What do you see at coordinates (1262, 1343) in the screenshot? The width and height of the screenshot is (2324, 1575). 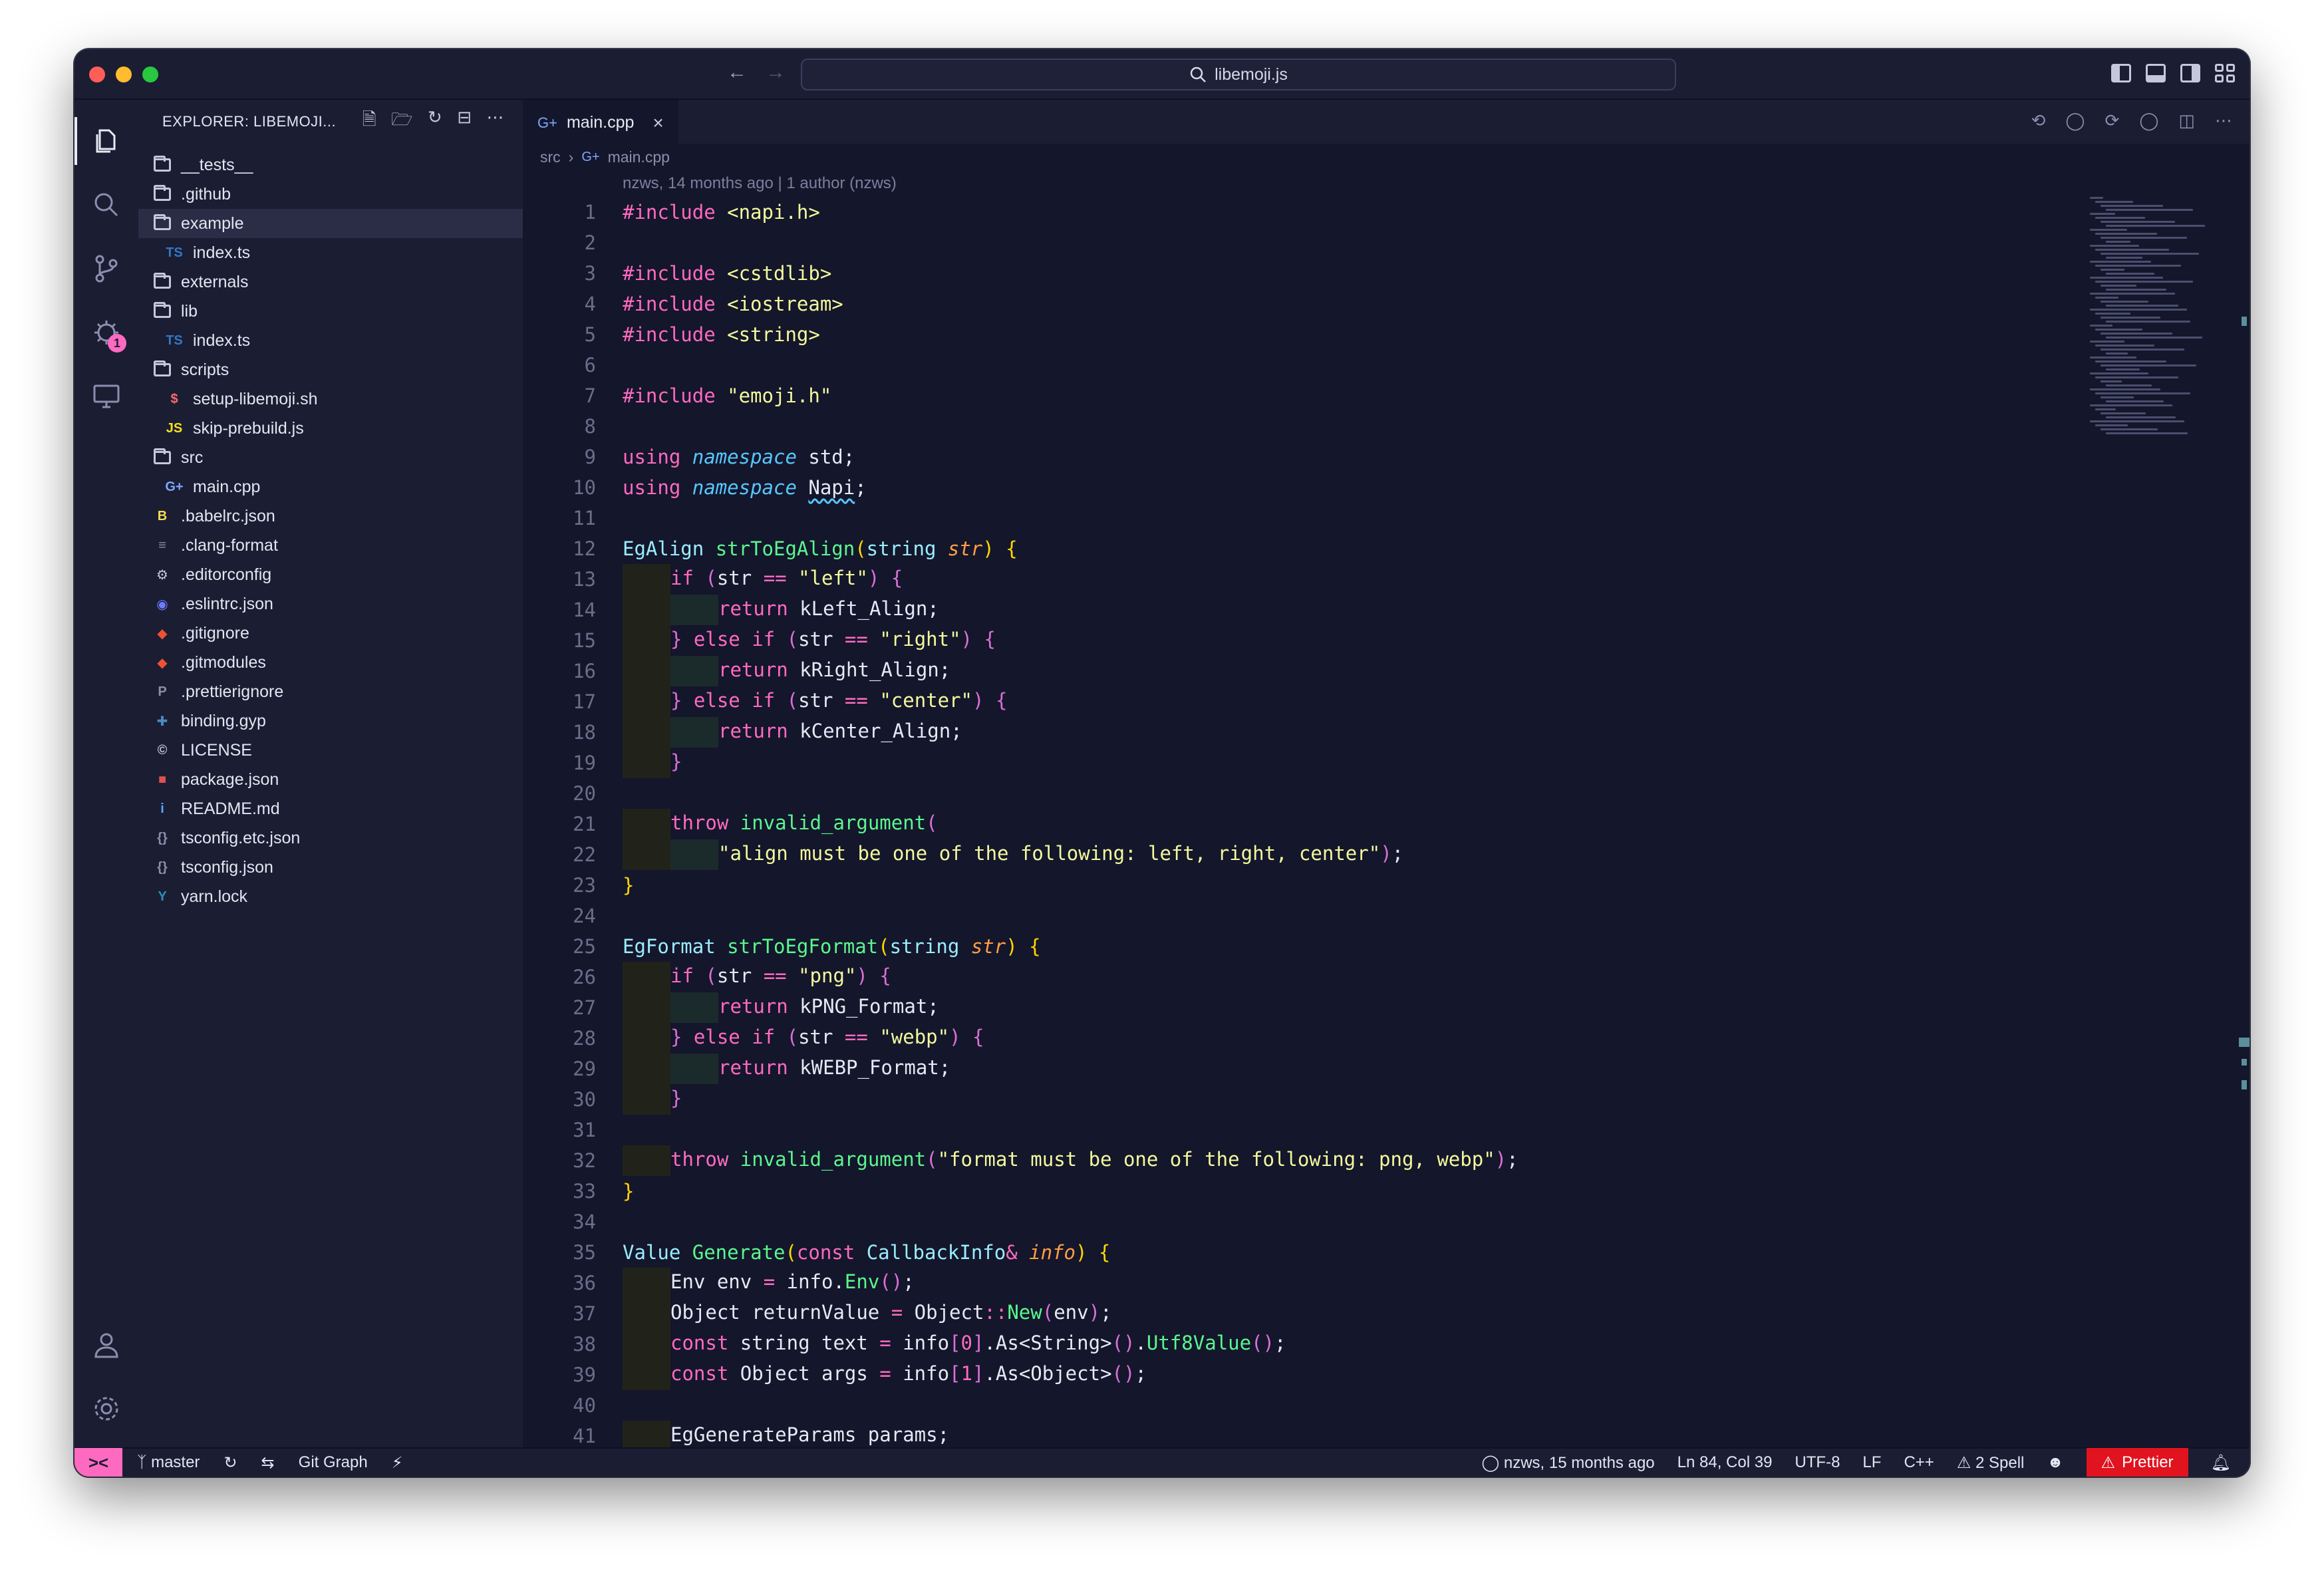 I see `code-token: ()` at bounding box center [1262, 1343].